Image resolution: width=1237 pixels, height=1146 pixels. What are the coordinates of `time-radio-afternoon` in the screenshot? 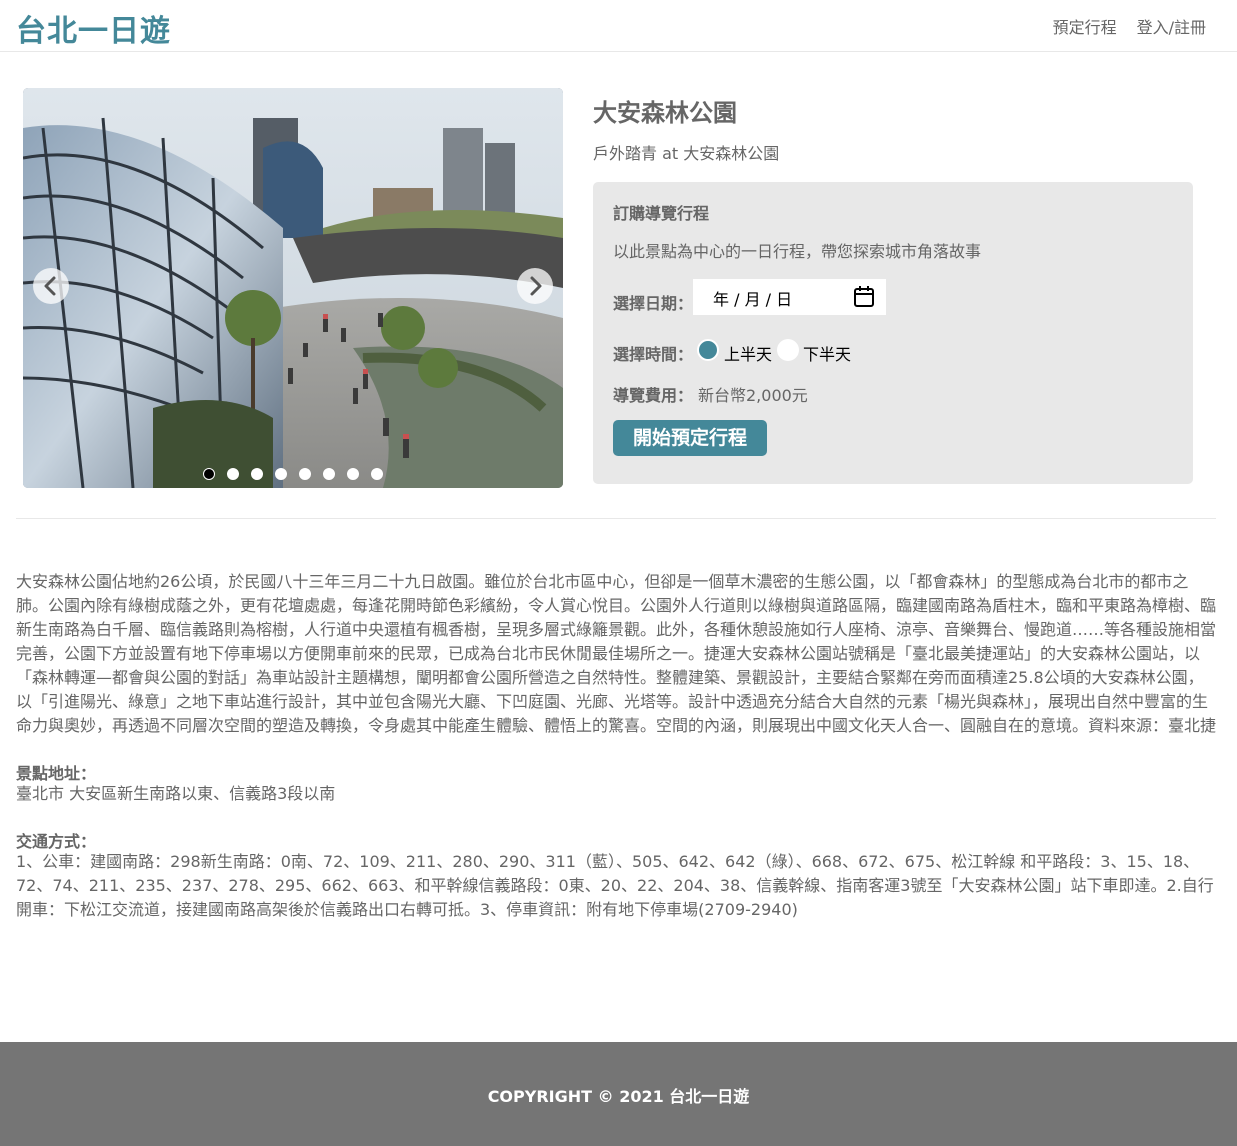 It's located at (788, 350).